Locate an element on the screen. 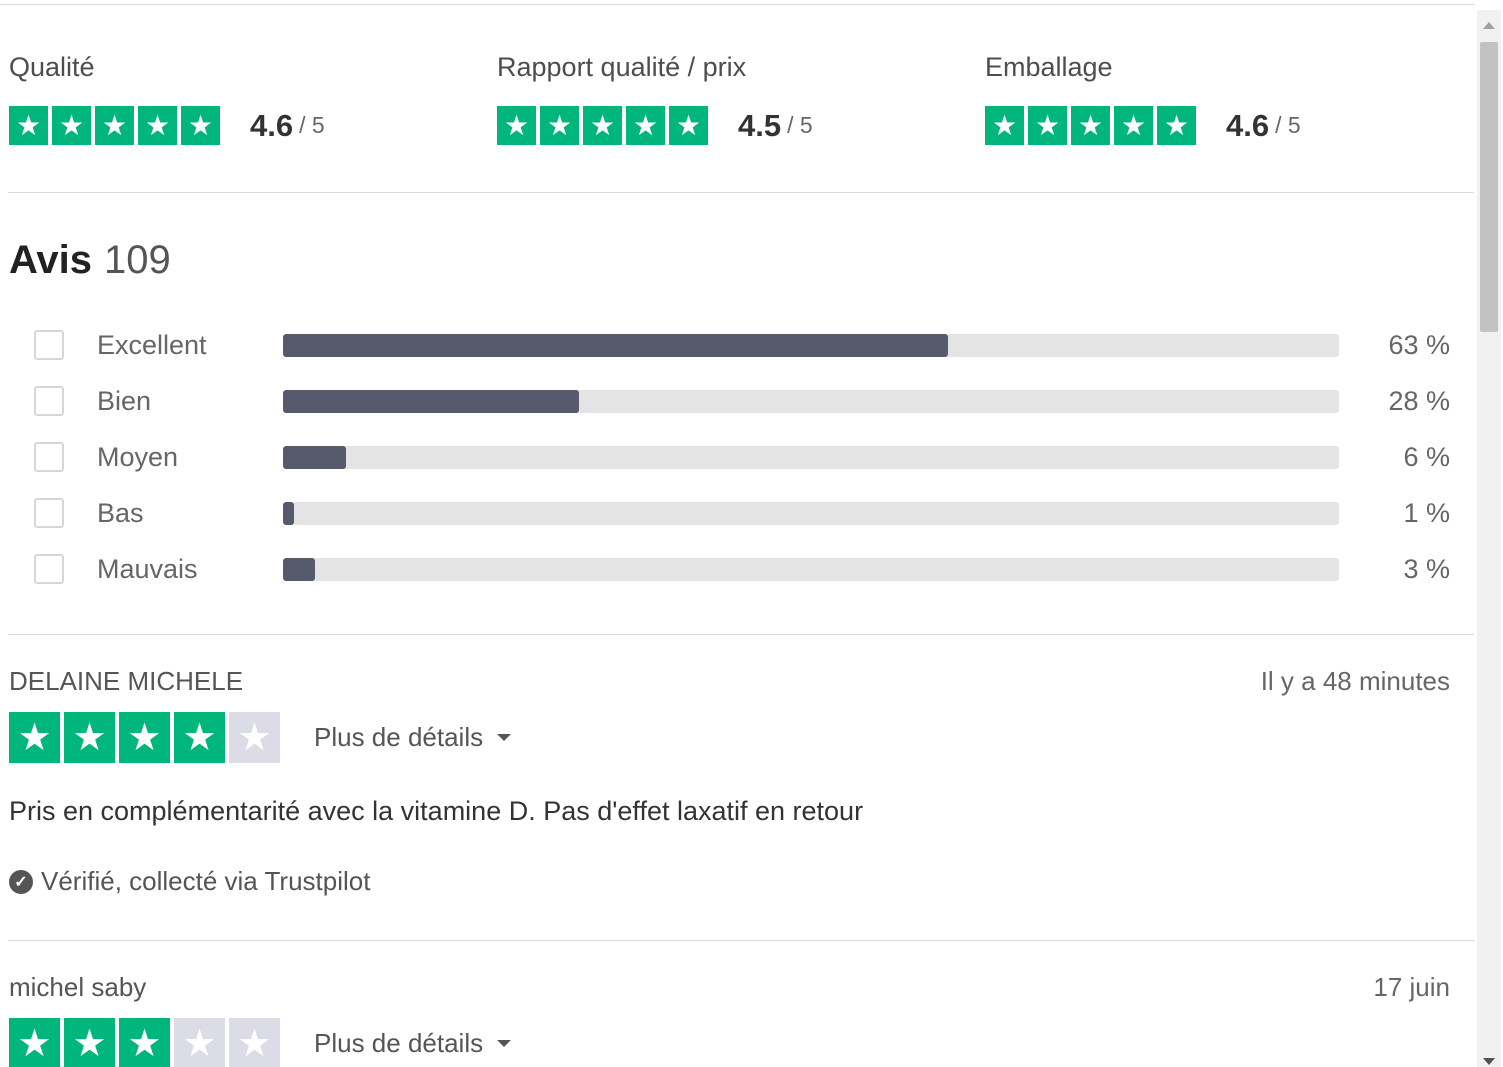 This screenshot has width=1503, height=1067. rating-filter-excellent: Excellent 63 % is located at coordinates (737, 346).